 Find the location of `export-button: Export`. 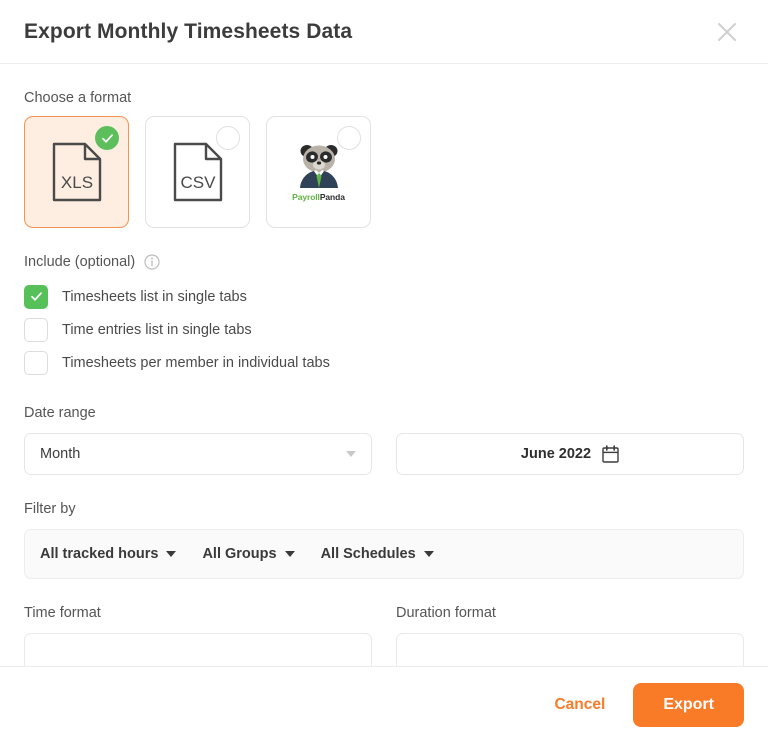

export-button: Export is located at coordinates (688, 704).